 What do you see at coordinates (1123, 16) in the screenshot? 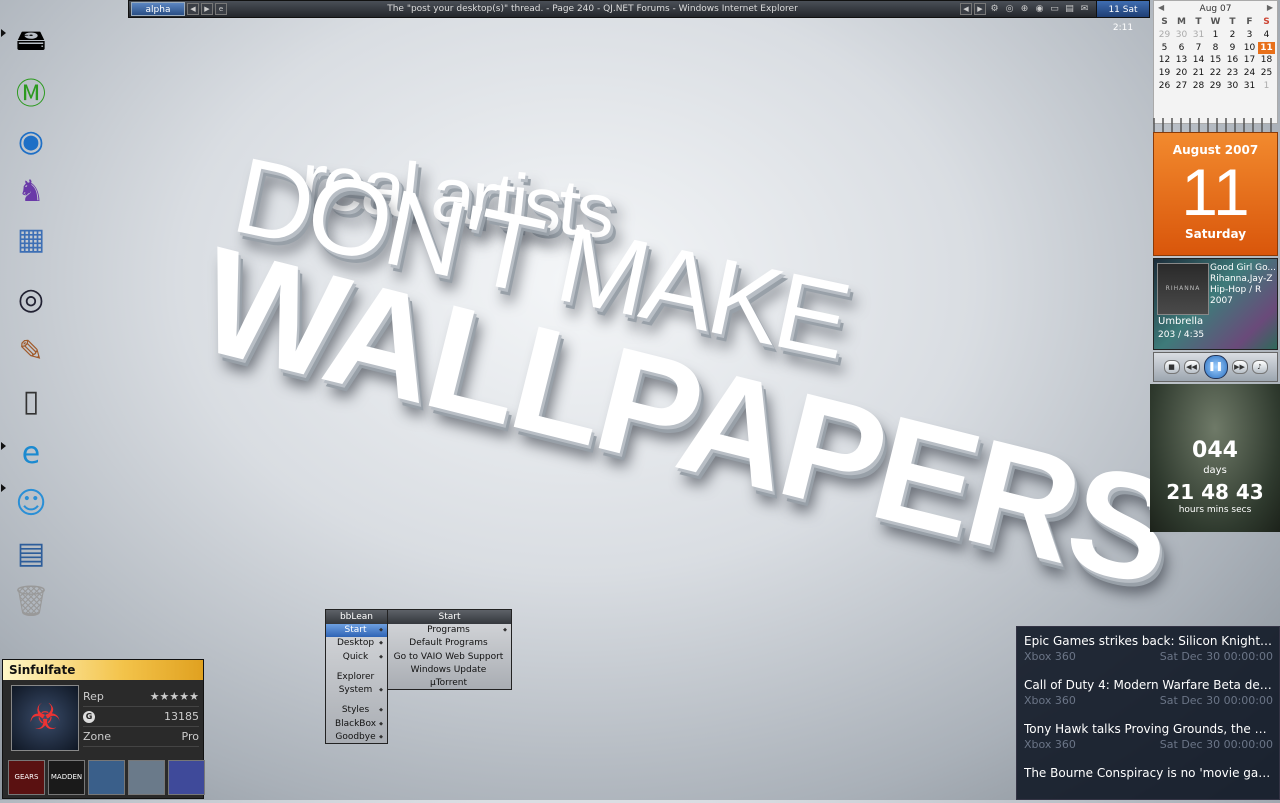
I see `taskbar-clock: 11 Sat 2:11` at bounding box center [1123, 16].